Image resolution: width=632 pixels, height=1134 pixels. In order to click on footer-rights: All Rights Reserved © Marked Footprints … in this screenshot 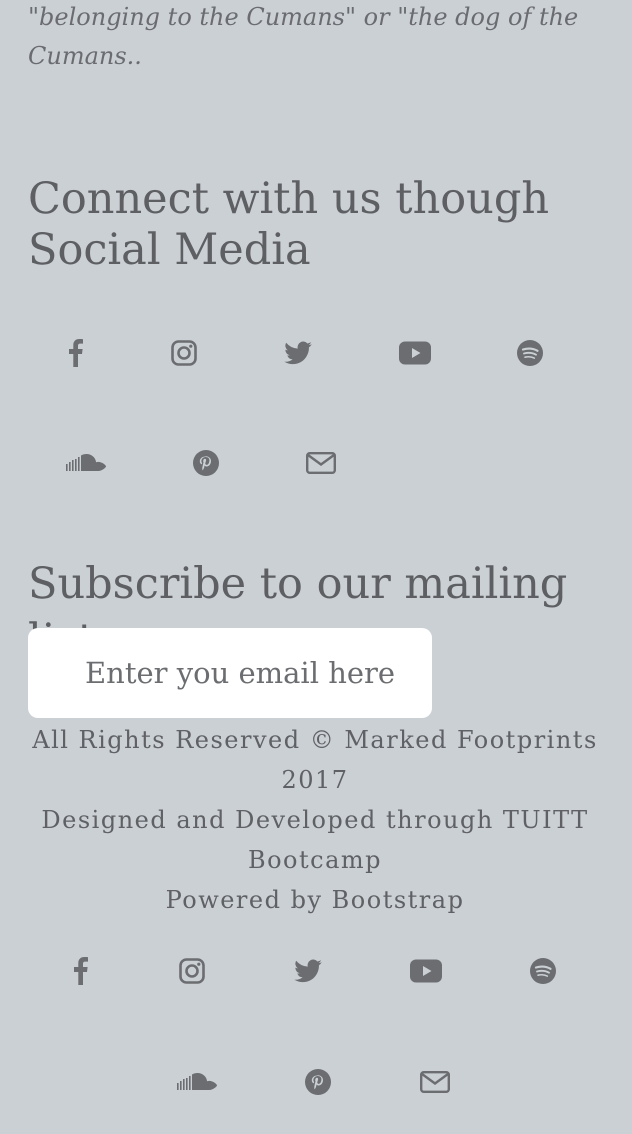, I will do `click(315, 760)`.